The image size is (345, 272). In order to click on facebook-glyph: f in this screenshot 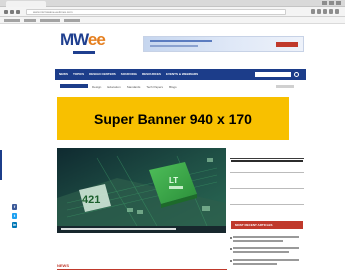, I will do `click(14, 206)`.